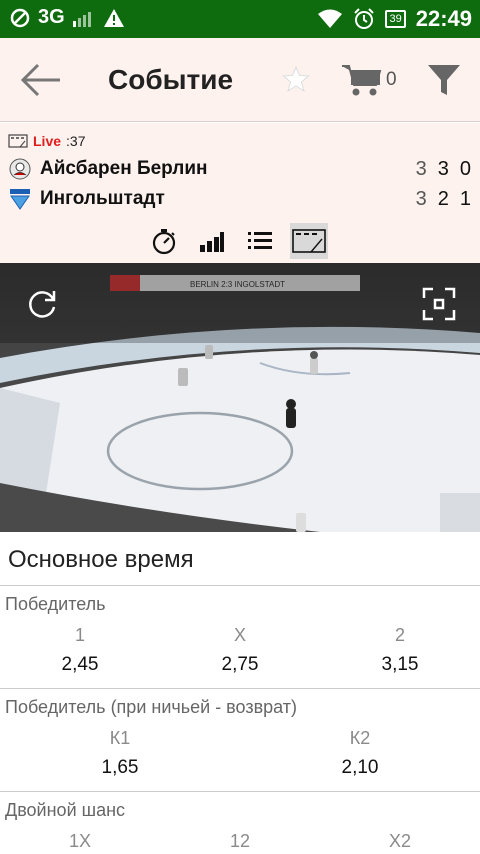 The width and height of the screenshot is (480, 854). What do you see at coordinates (20, 17) in the screenshot?
I see `blocked-icon` at bounding box center [20, 17].